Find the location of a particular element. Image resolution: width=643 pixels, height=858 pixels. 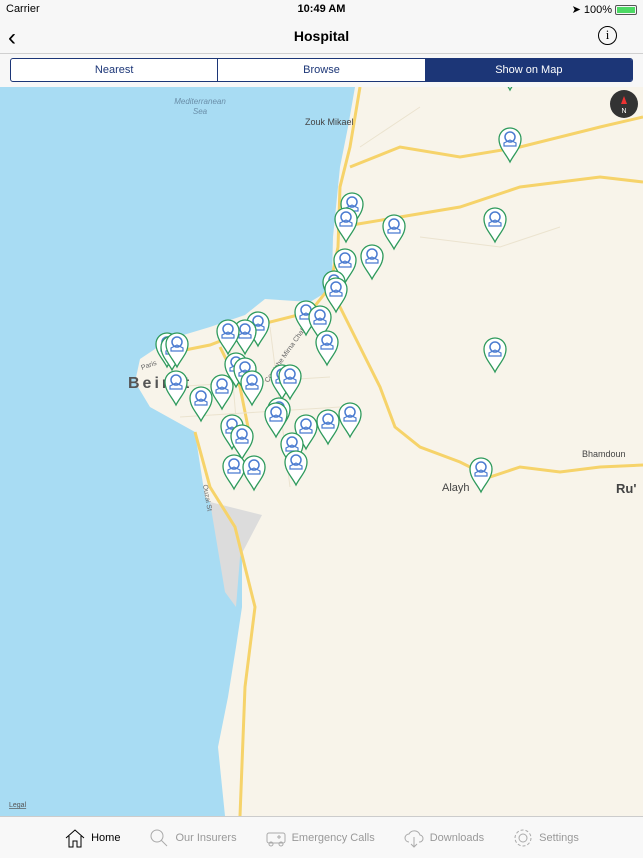

gear-icon is located at coordinates (523, 837).